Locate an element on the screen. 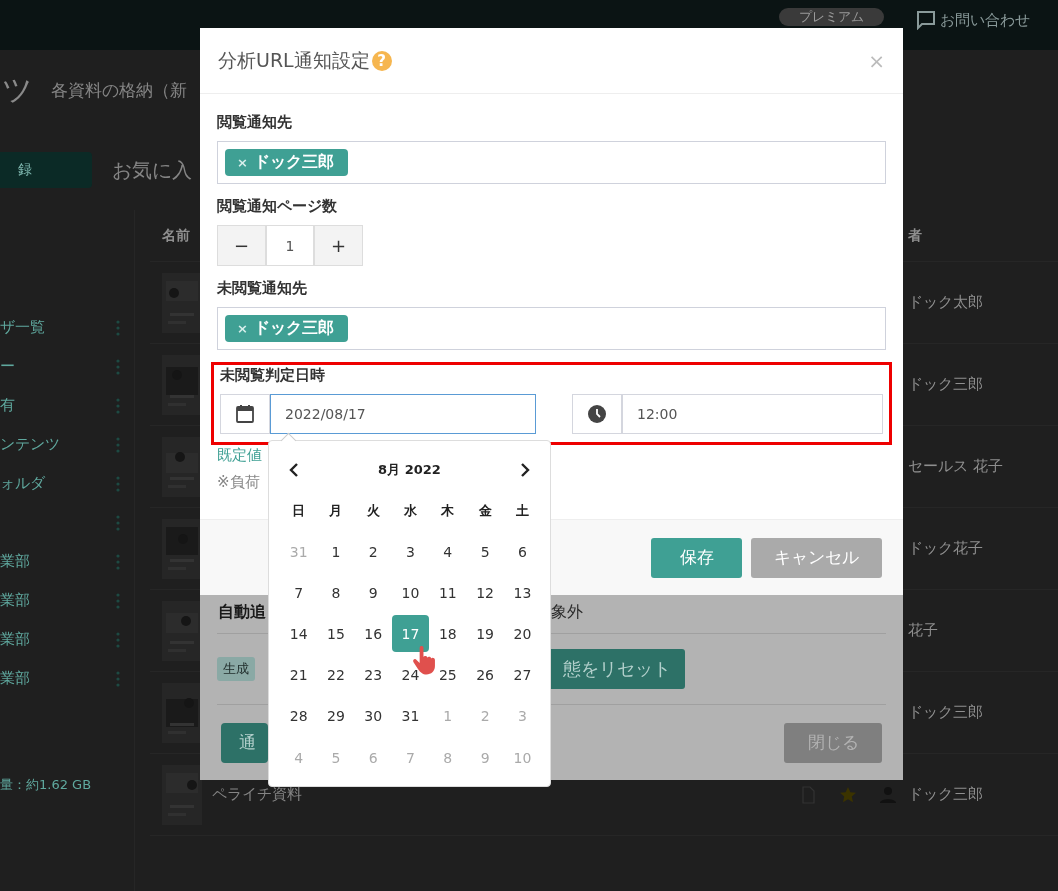 This screenshot has height=891, width=1058. increment-button: + is located at coordinates (338, 245).